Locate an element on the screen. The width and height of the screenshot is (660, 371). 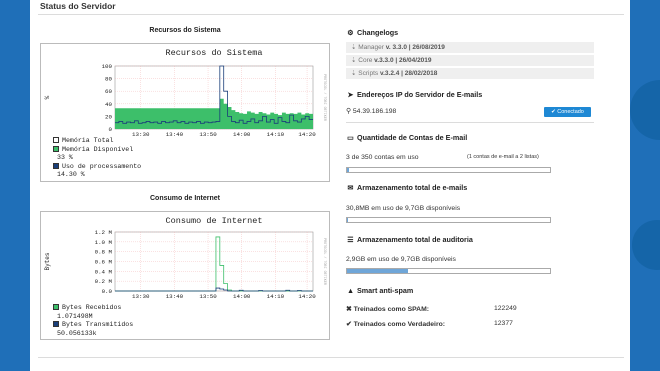
panel-title: Status do Servidor is located at coordinates (78, 6).